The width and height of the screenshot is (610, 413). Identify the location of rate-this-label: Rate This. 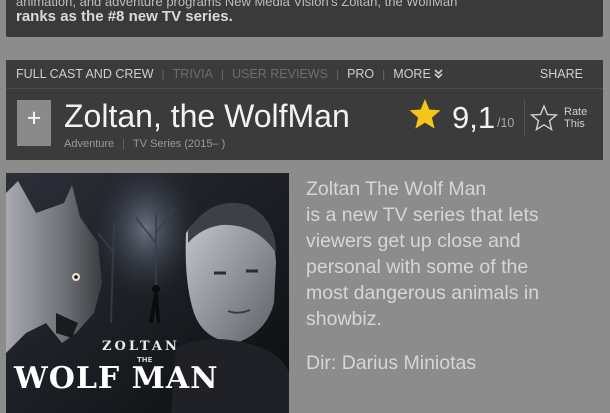
(575, 118).